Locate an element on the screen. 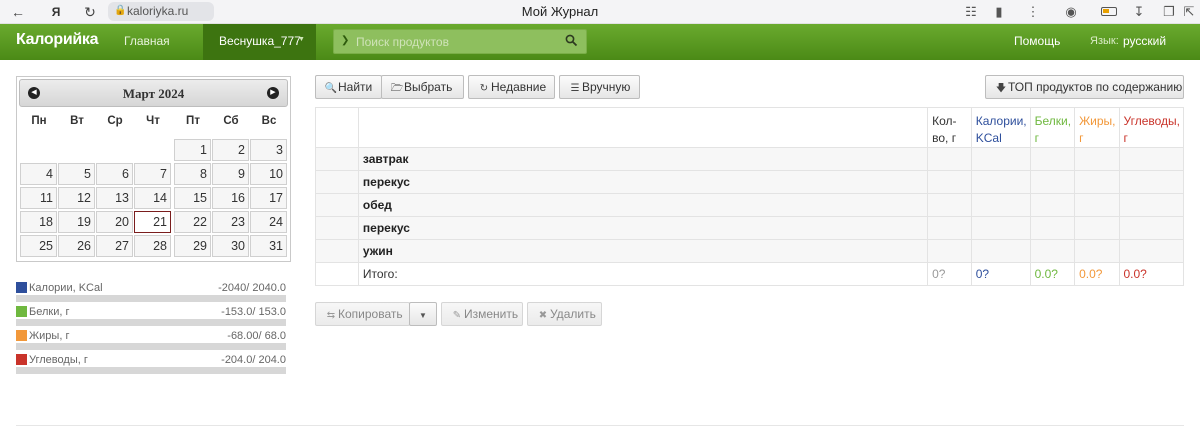 Image resolution: width=1200 pixels, height=430 pixels. nutrient-row: Углеводы, г -204.0/ 204.0 is located at coordinates (151, 364).